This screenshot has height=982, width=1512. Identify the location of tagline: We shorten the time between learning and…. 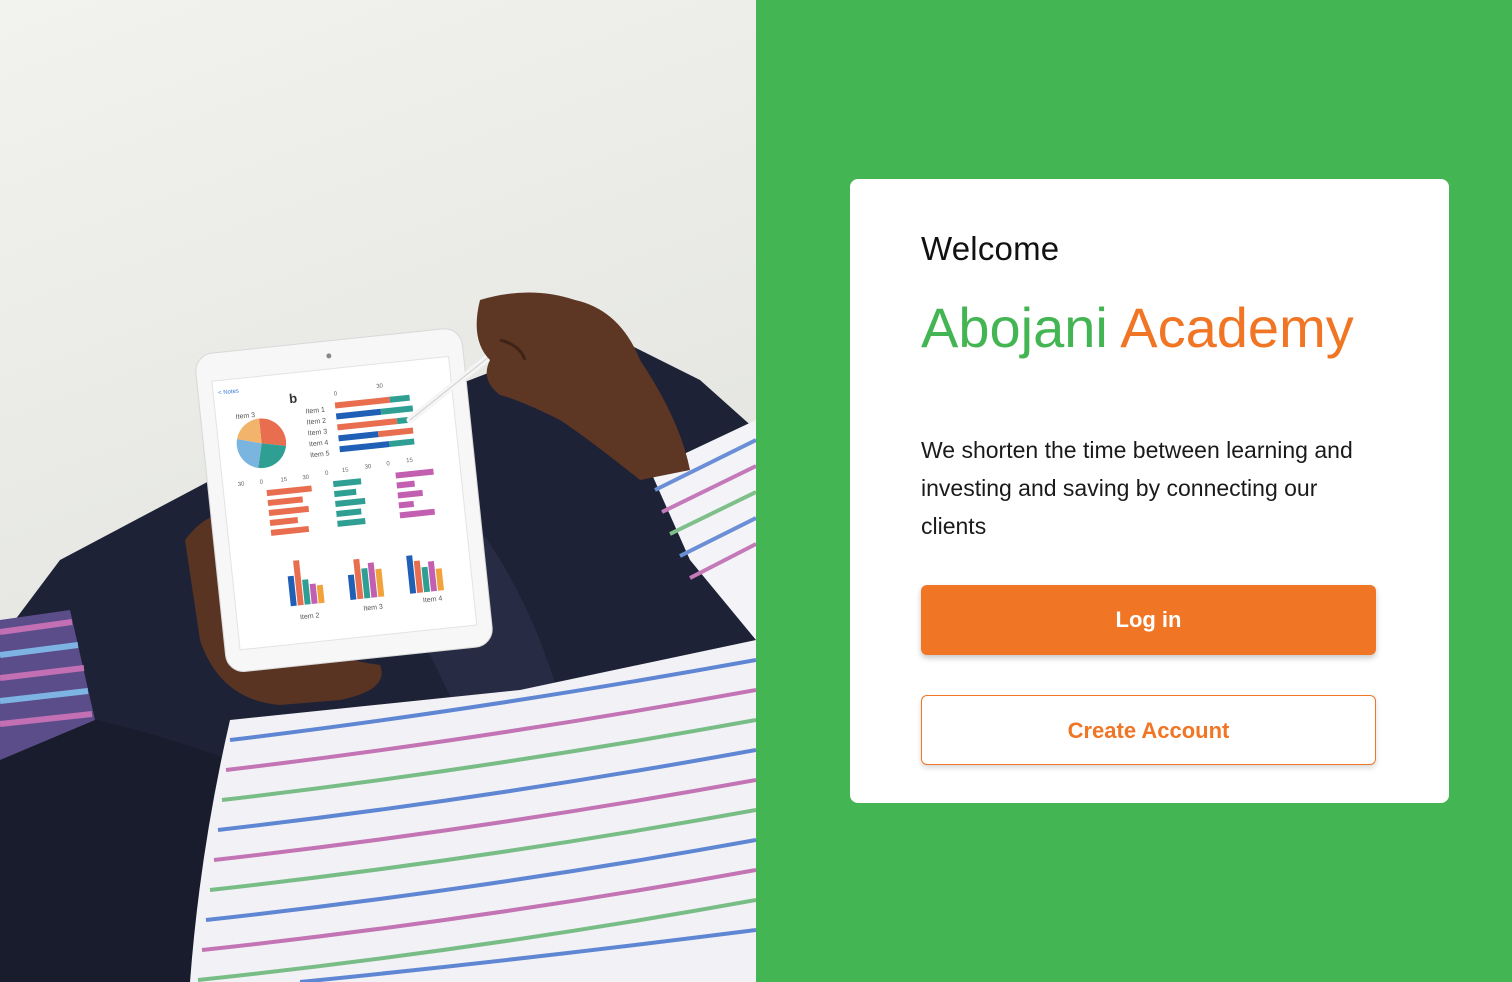
(1137, 488).